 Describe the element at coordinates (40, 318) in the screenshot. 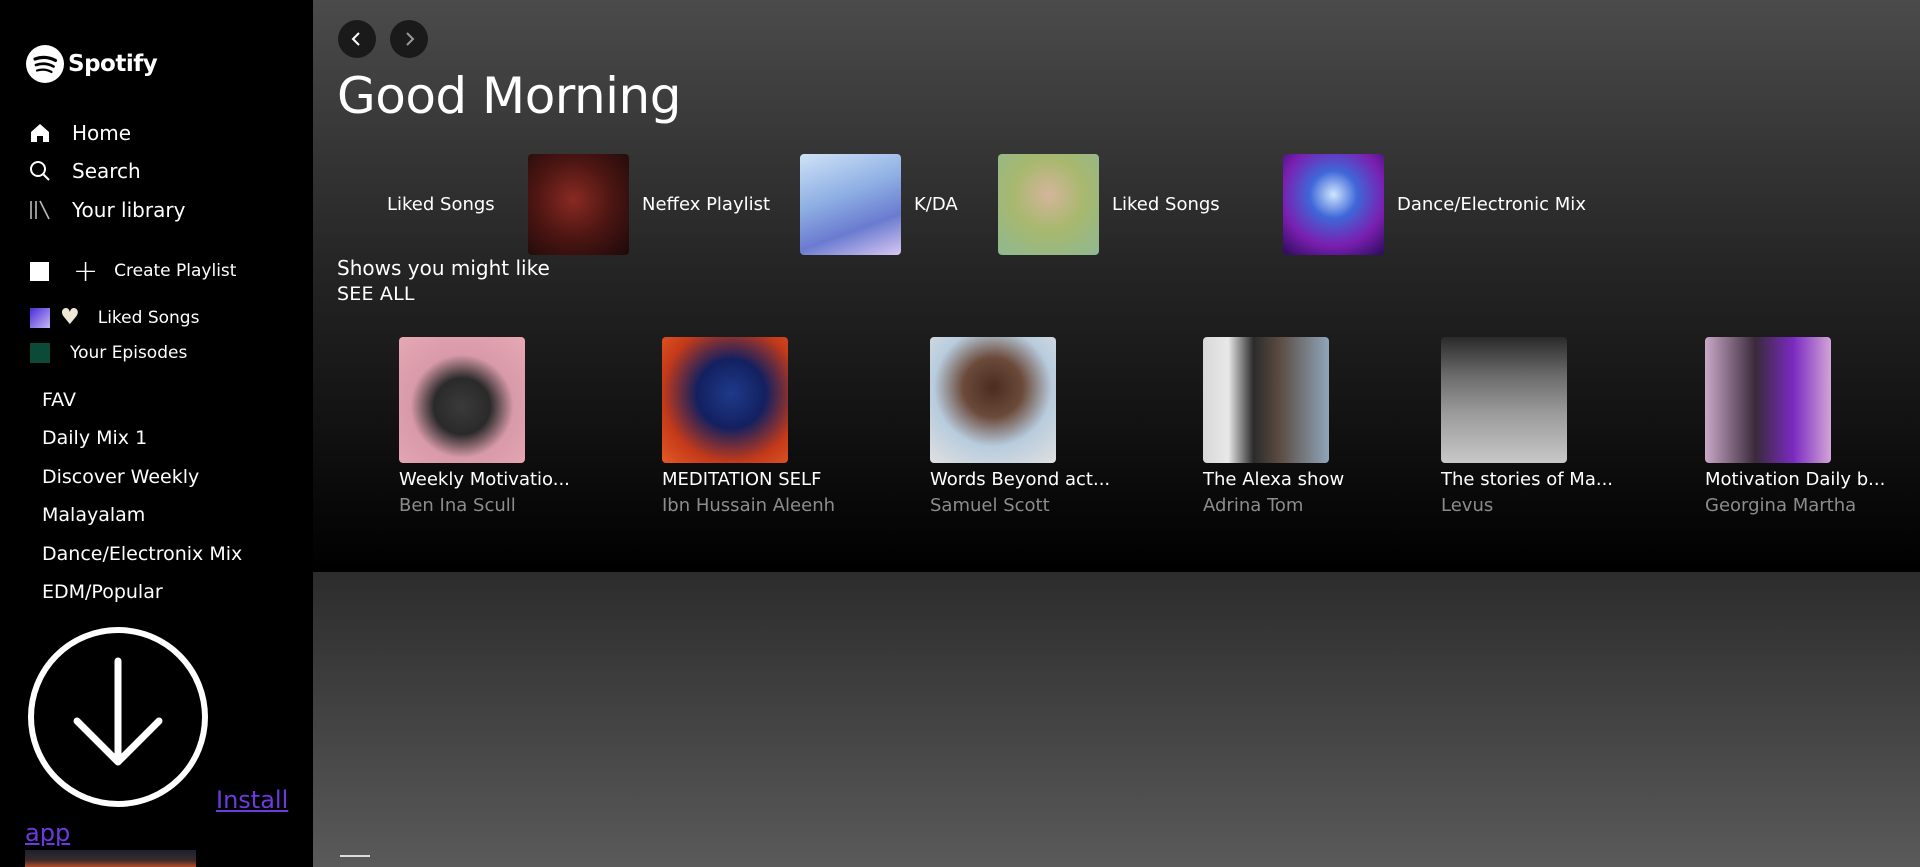

I see `liked-songs-gradient-icon` at that location.